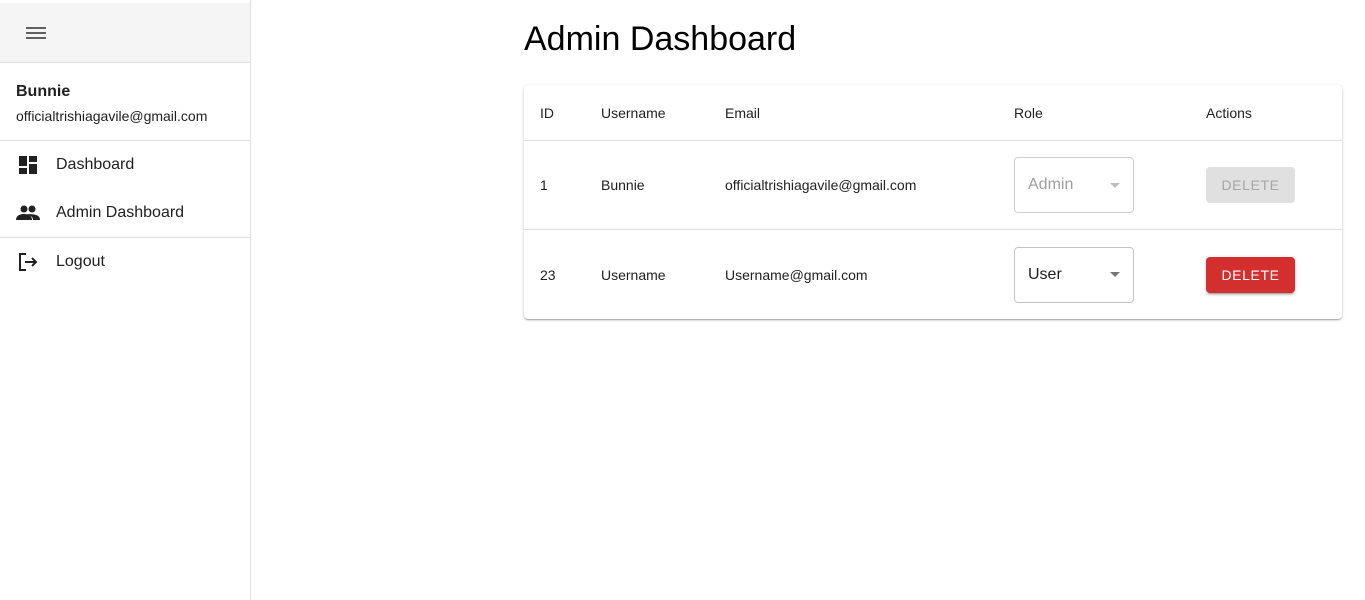  Describe the element at coordinates (933, 113) in the screenshot. I see `table-header-row: ID Username Email Role Actions` at that location.